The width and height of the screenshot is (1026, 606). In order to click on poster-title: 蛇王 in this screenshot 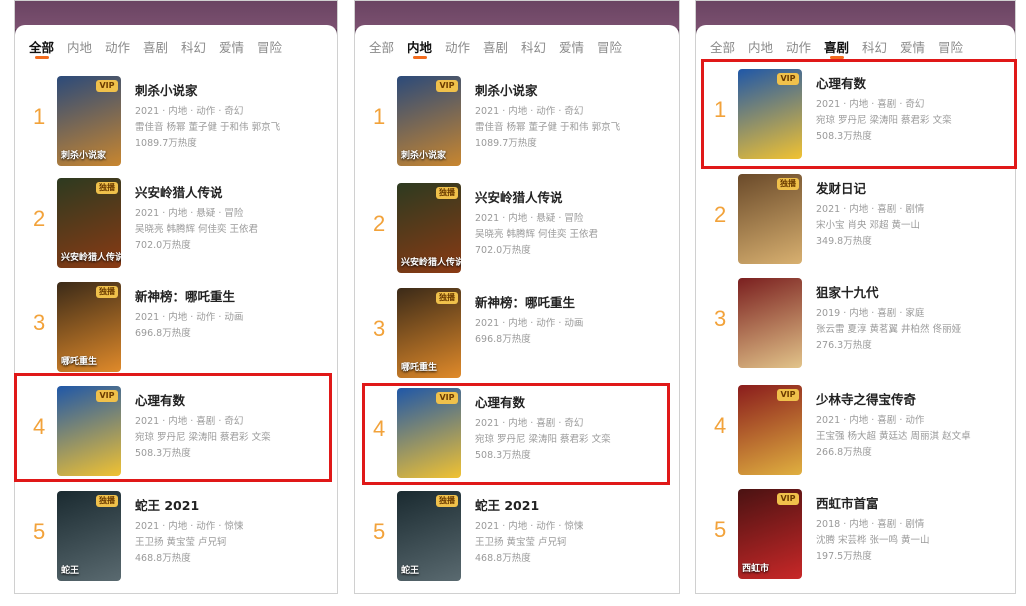, I will do `click(410, 571)`.